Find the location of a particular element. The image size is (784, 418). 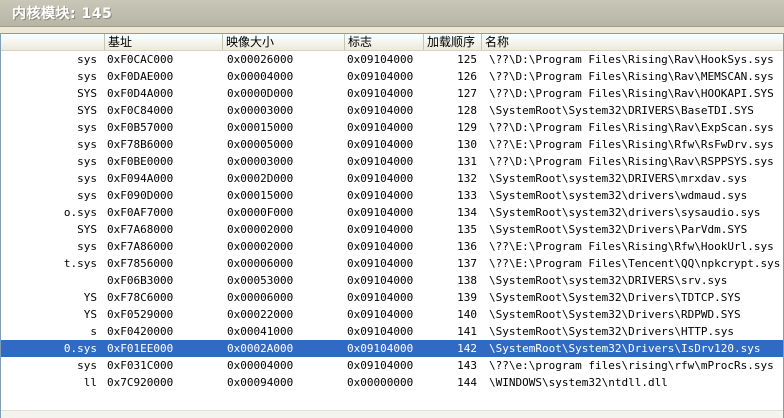

load-order-cell: 135 is located at coordinates (467, 229).